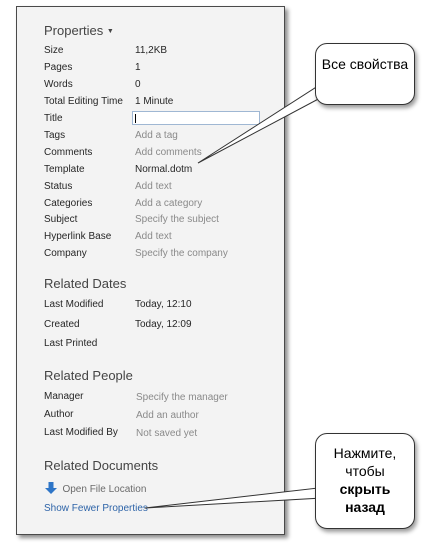 This screenshot has width=431, height=547. I want to click on callout-top-pointer, so click(261, 124).